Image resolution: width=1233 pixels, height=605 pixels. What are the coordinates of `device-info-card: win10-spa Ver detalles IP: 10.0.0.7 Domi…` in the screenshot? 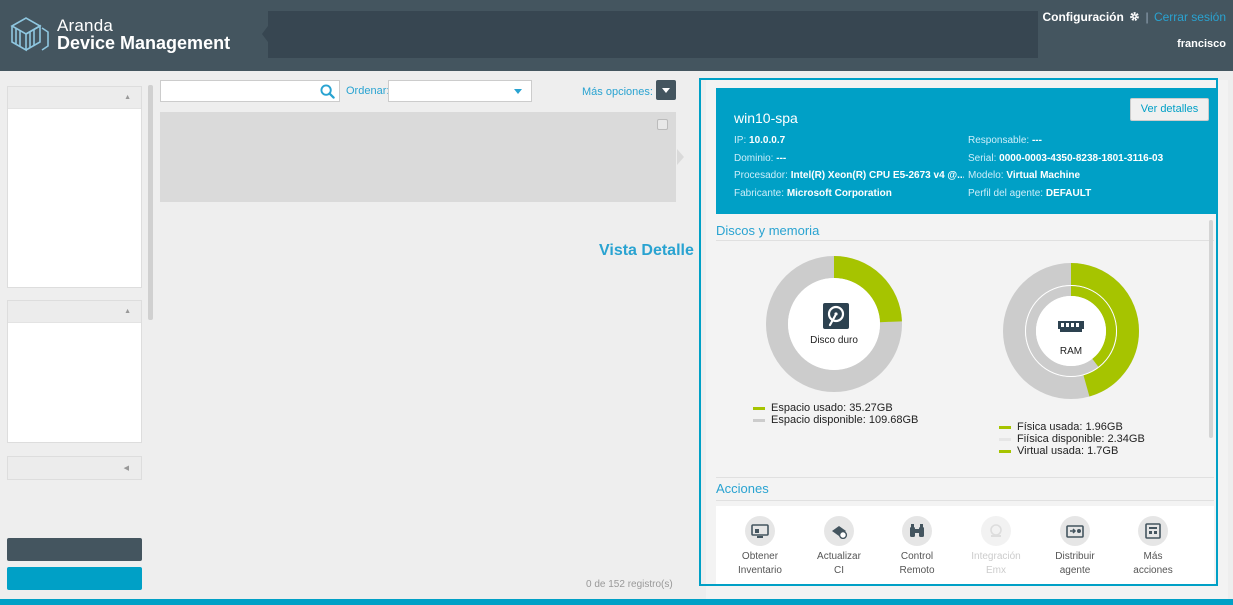 It's located at (967, 151).